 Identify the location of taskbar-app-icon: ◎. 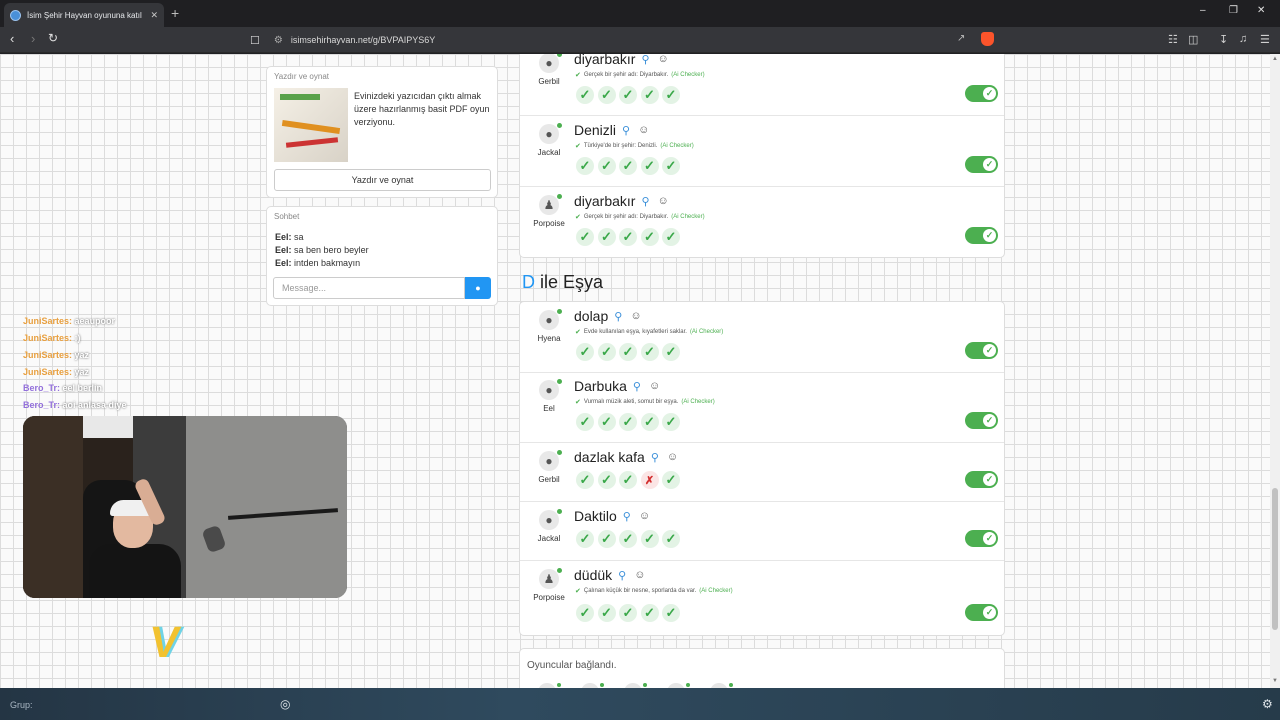
(285, 704).